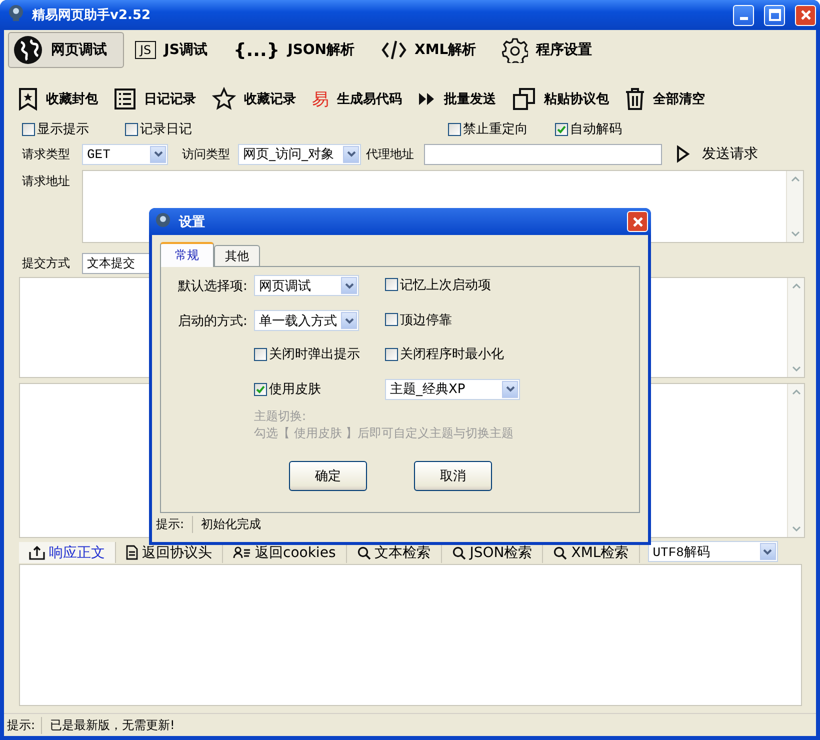 The width and height of the screenshot is (820, 740). Describe the element at coordinates (427, 99) in the screenshot. I see `double-play-icon` at that location.